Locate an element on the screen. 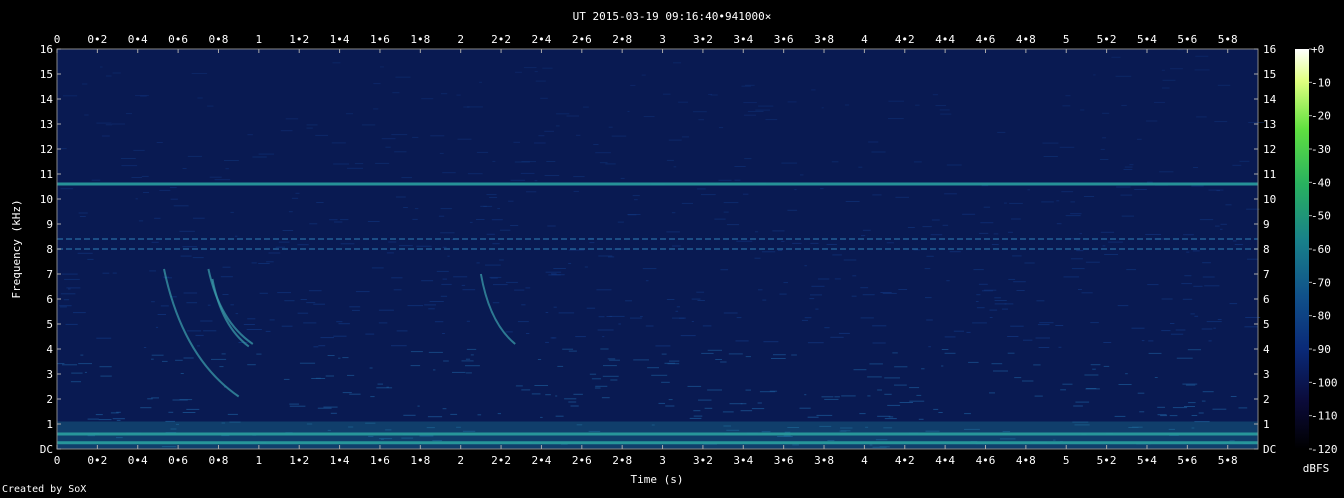  x-tick-label-top: 4•2 is located at coordinates (905, 39).